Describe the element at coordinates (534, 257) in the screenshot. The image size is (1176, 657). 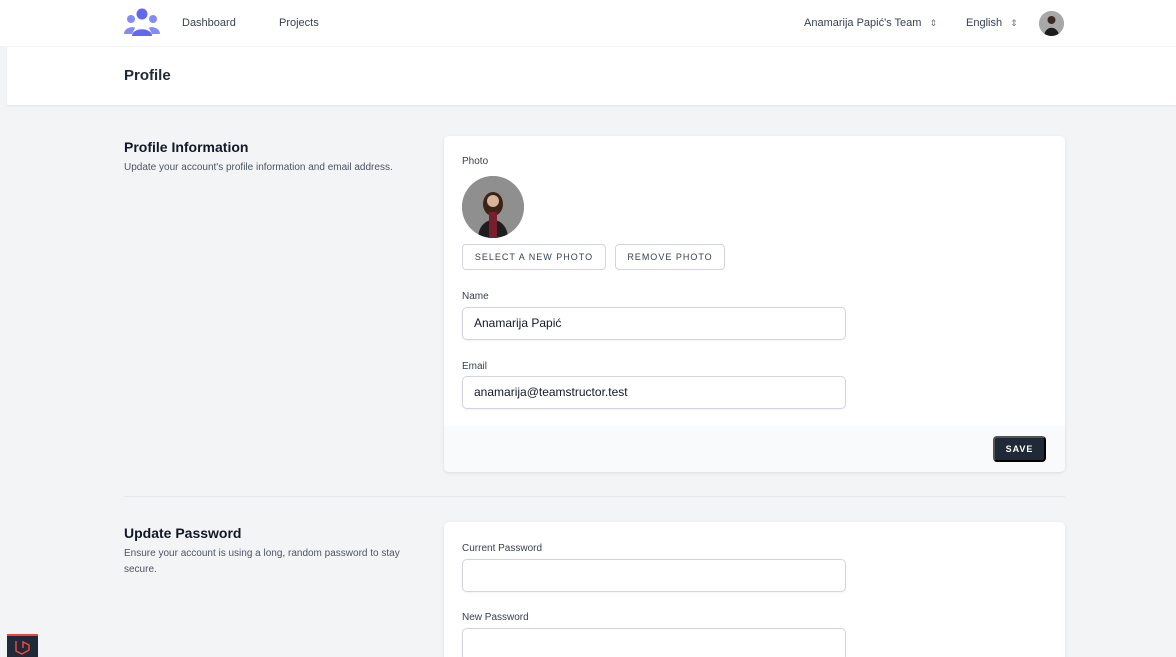
I see `select-new-photo-button: SELECT A NEW PHOTO` at that location.